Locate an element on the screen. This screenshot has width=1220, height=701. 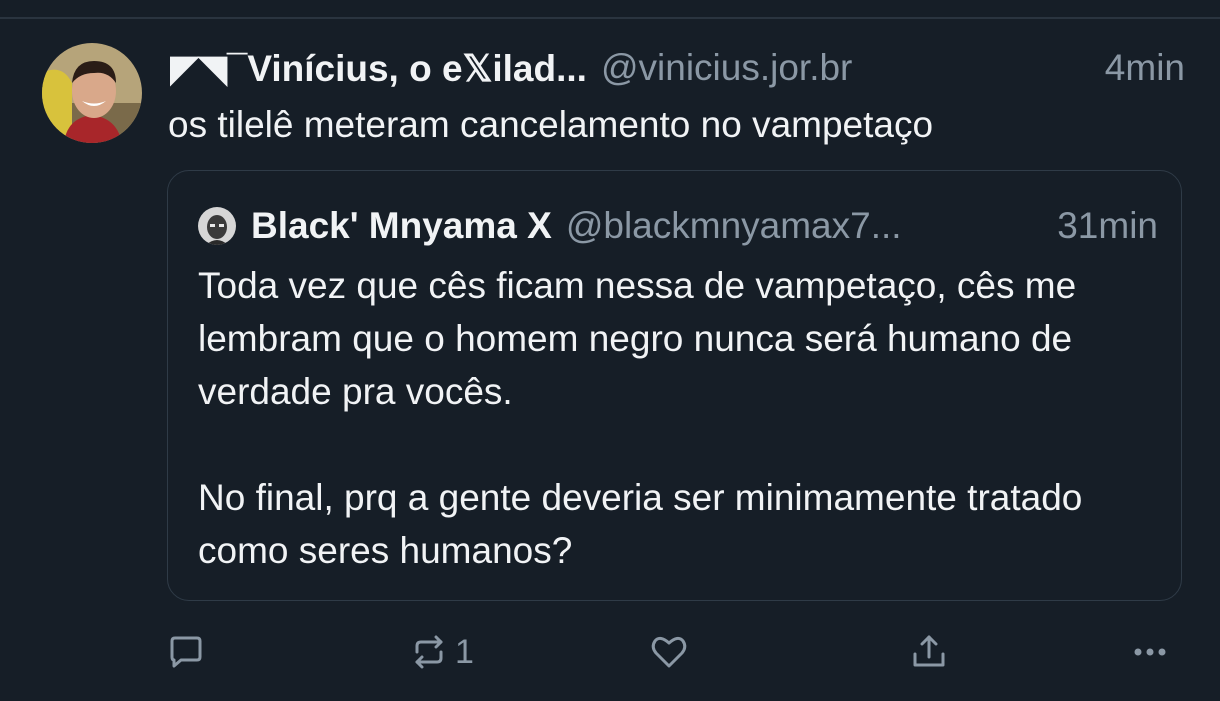
more-dots-icon is located at coordinates (1150, 652).